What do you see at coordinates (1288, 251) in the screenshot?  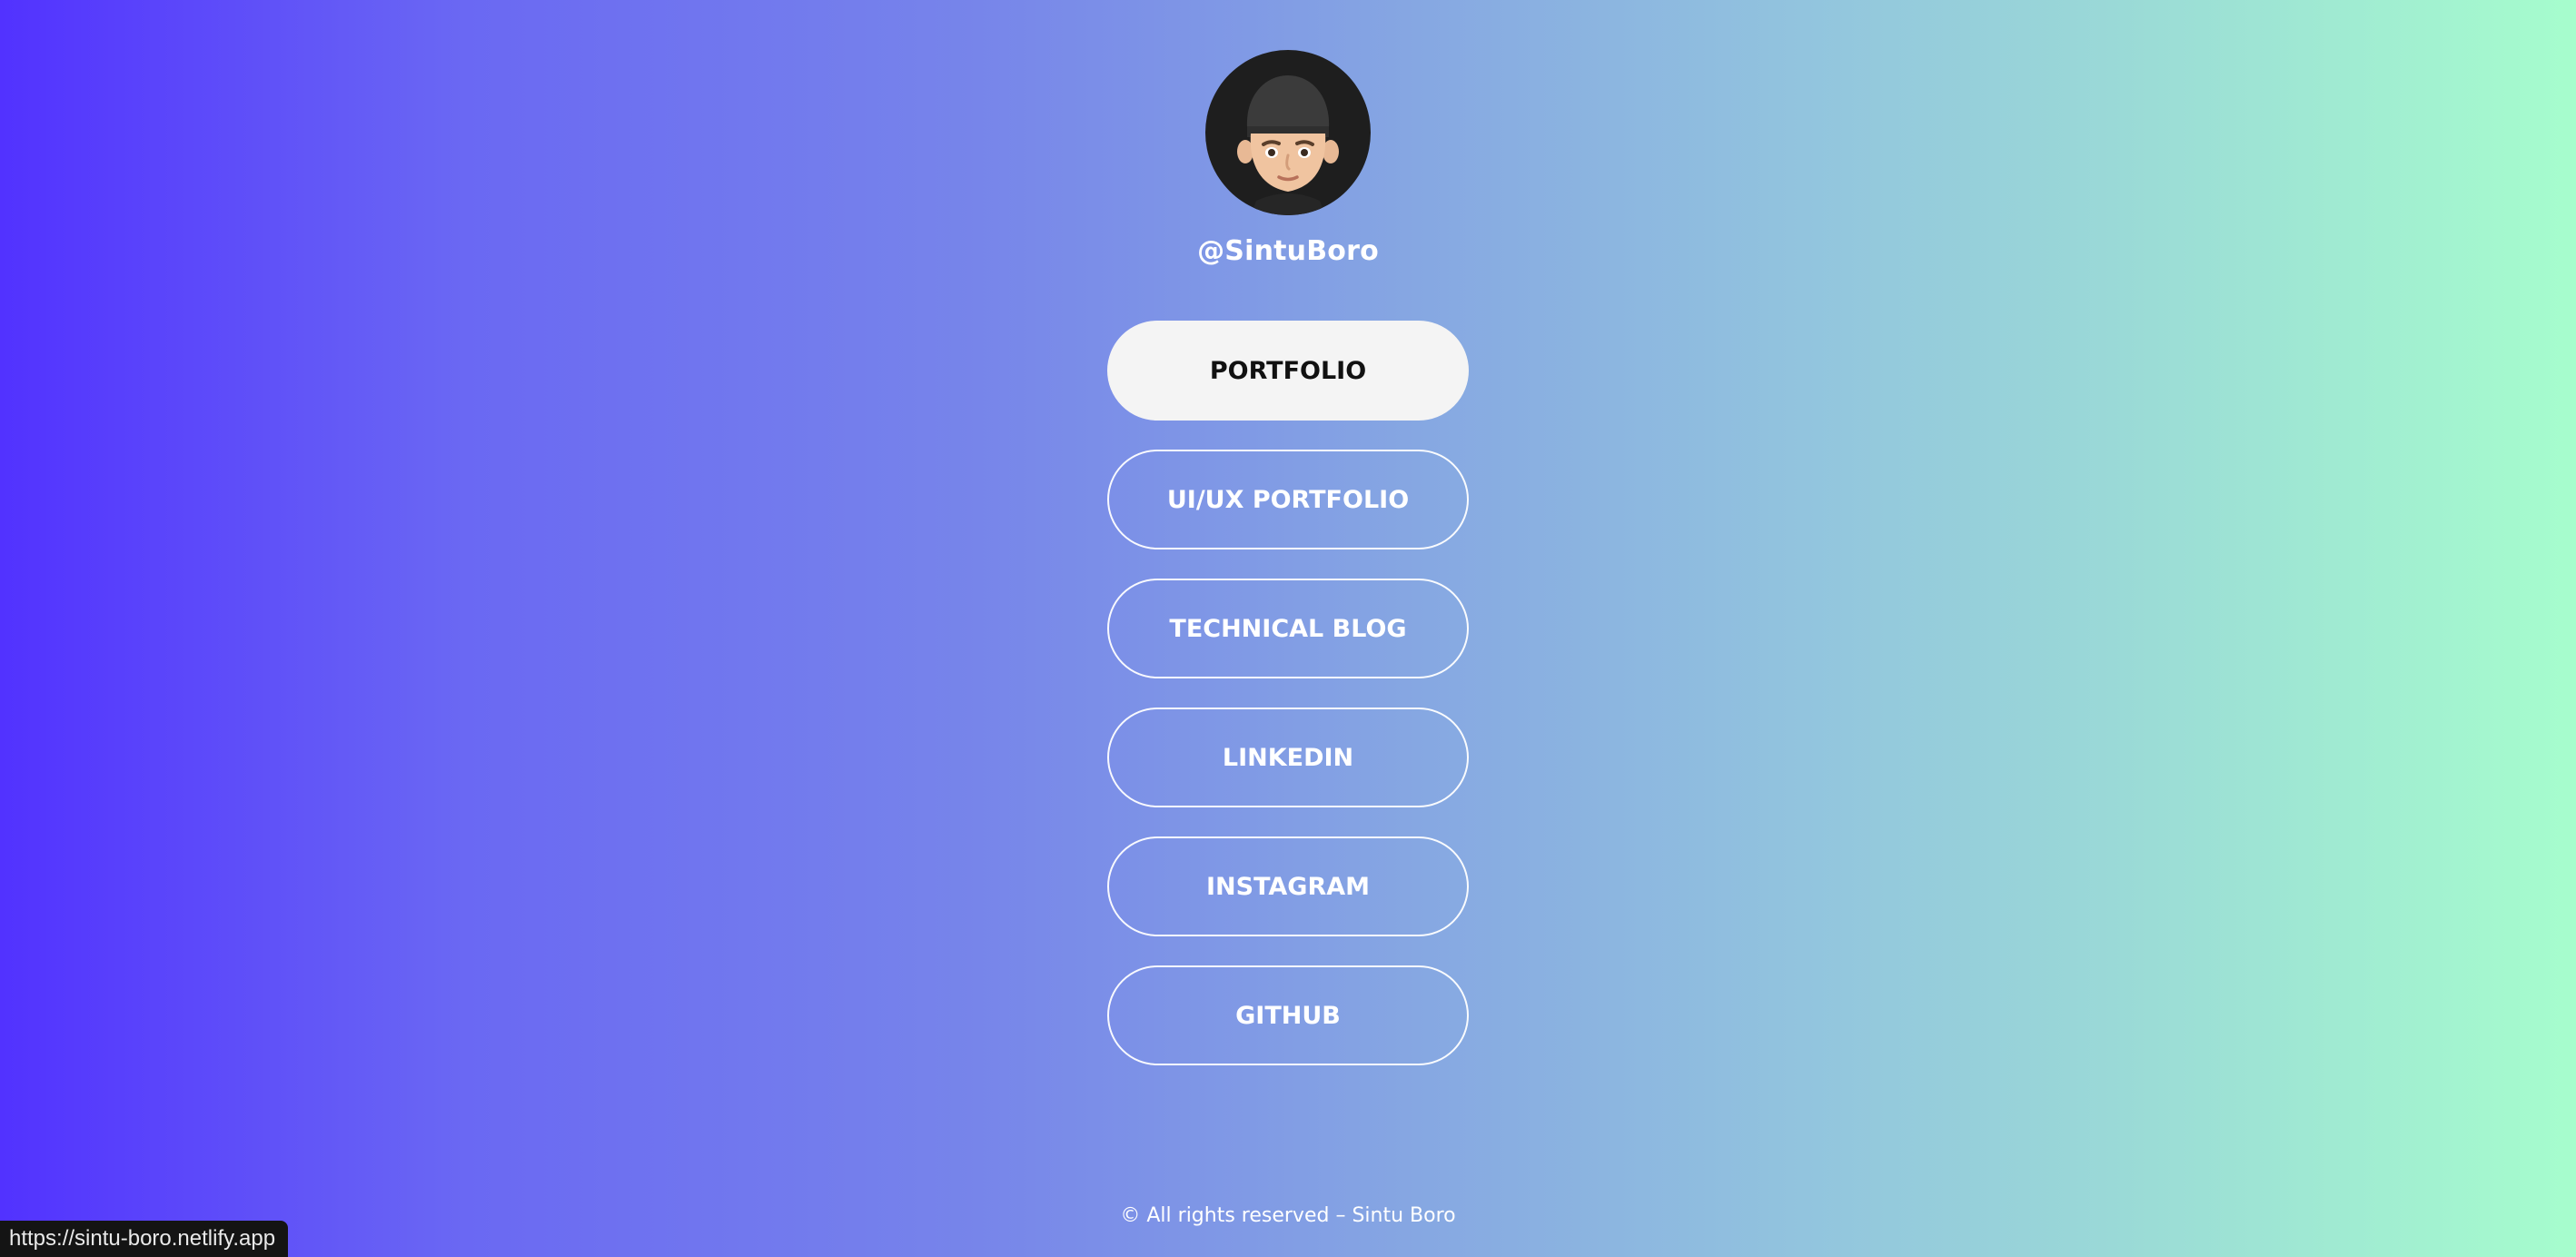 I see `profile-handle: @SintuBoro` at bounding box center [1288, 251].